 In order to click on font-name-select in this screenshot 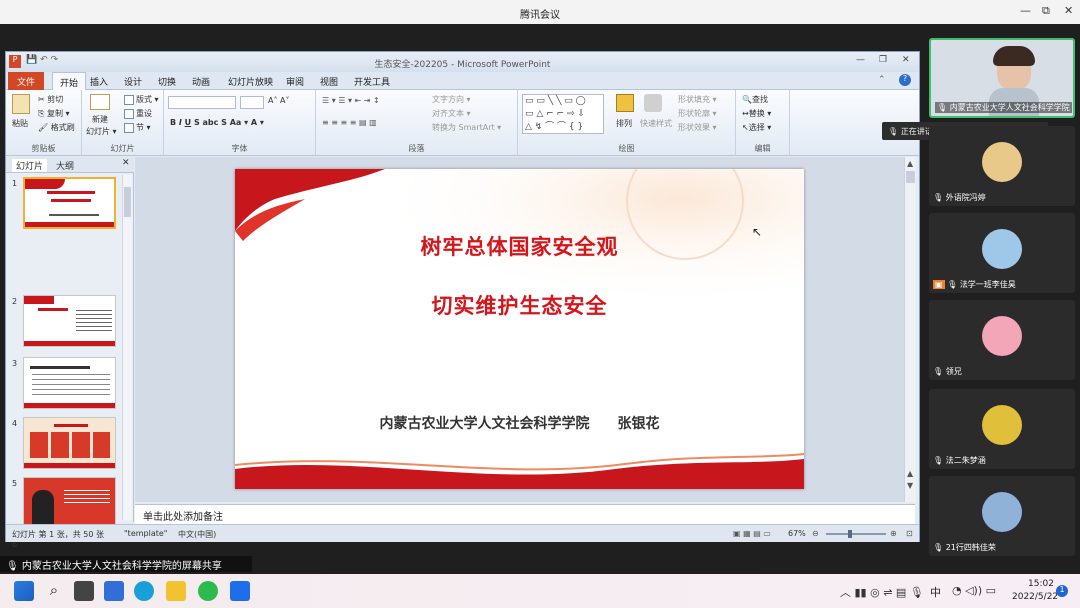, I will do `click(202, 102)`.